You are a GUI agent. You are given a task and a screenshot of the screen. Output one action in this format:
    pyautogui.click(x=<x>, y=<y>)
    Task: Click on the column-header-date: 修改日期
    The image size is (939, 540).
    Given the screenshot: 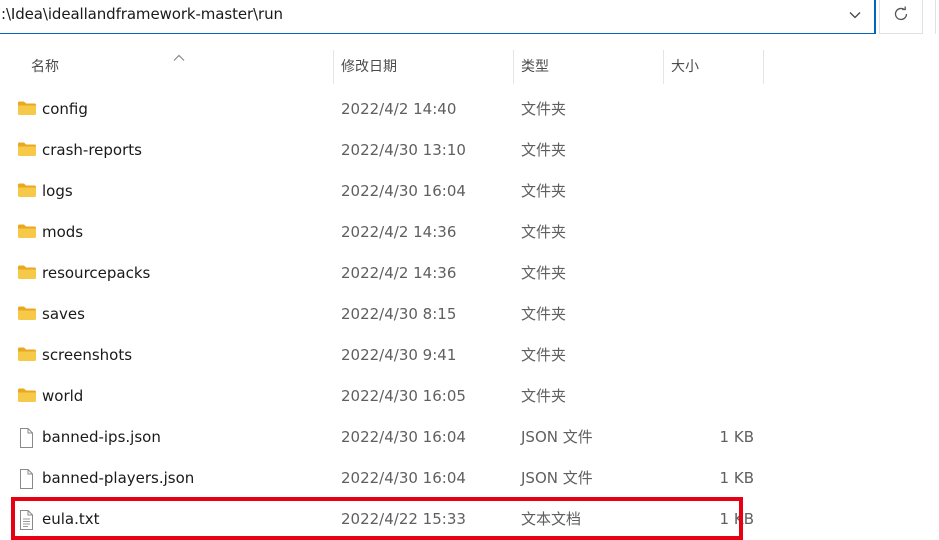 What is the action you would take?
    pyautogui.click(x=423, y=67)
    